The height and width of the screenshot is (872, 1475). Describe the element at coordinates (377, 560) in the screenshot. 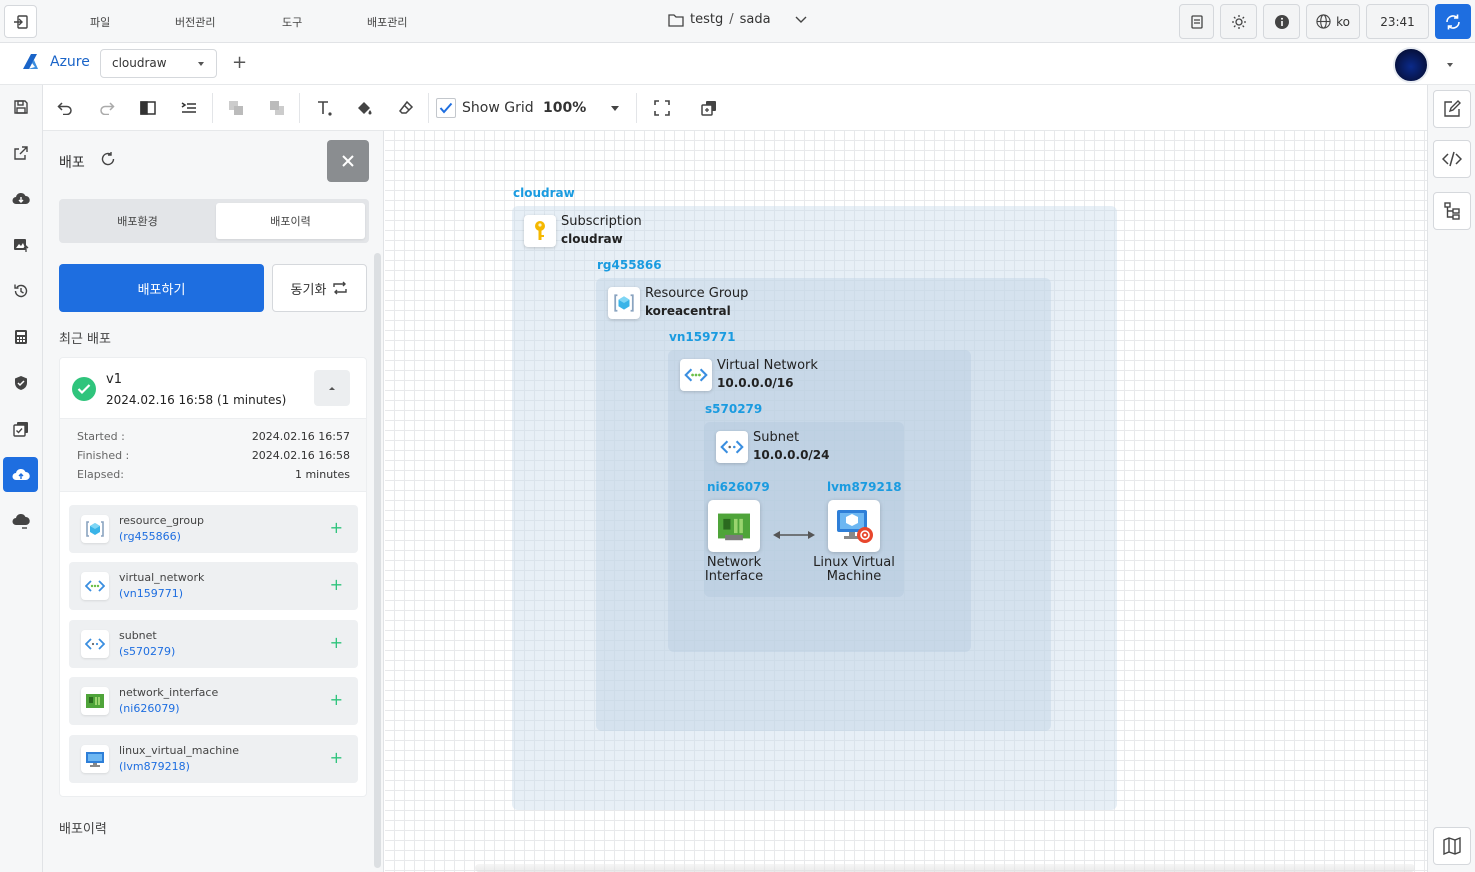

I see `panel-scrollbar` at that location.